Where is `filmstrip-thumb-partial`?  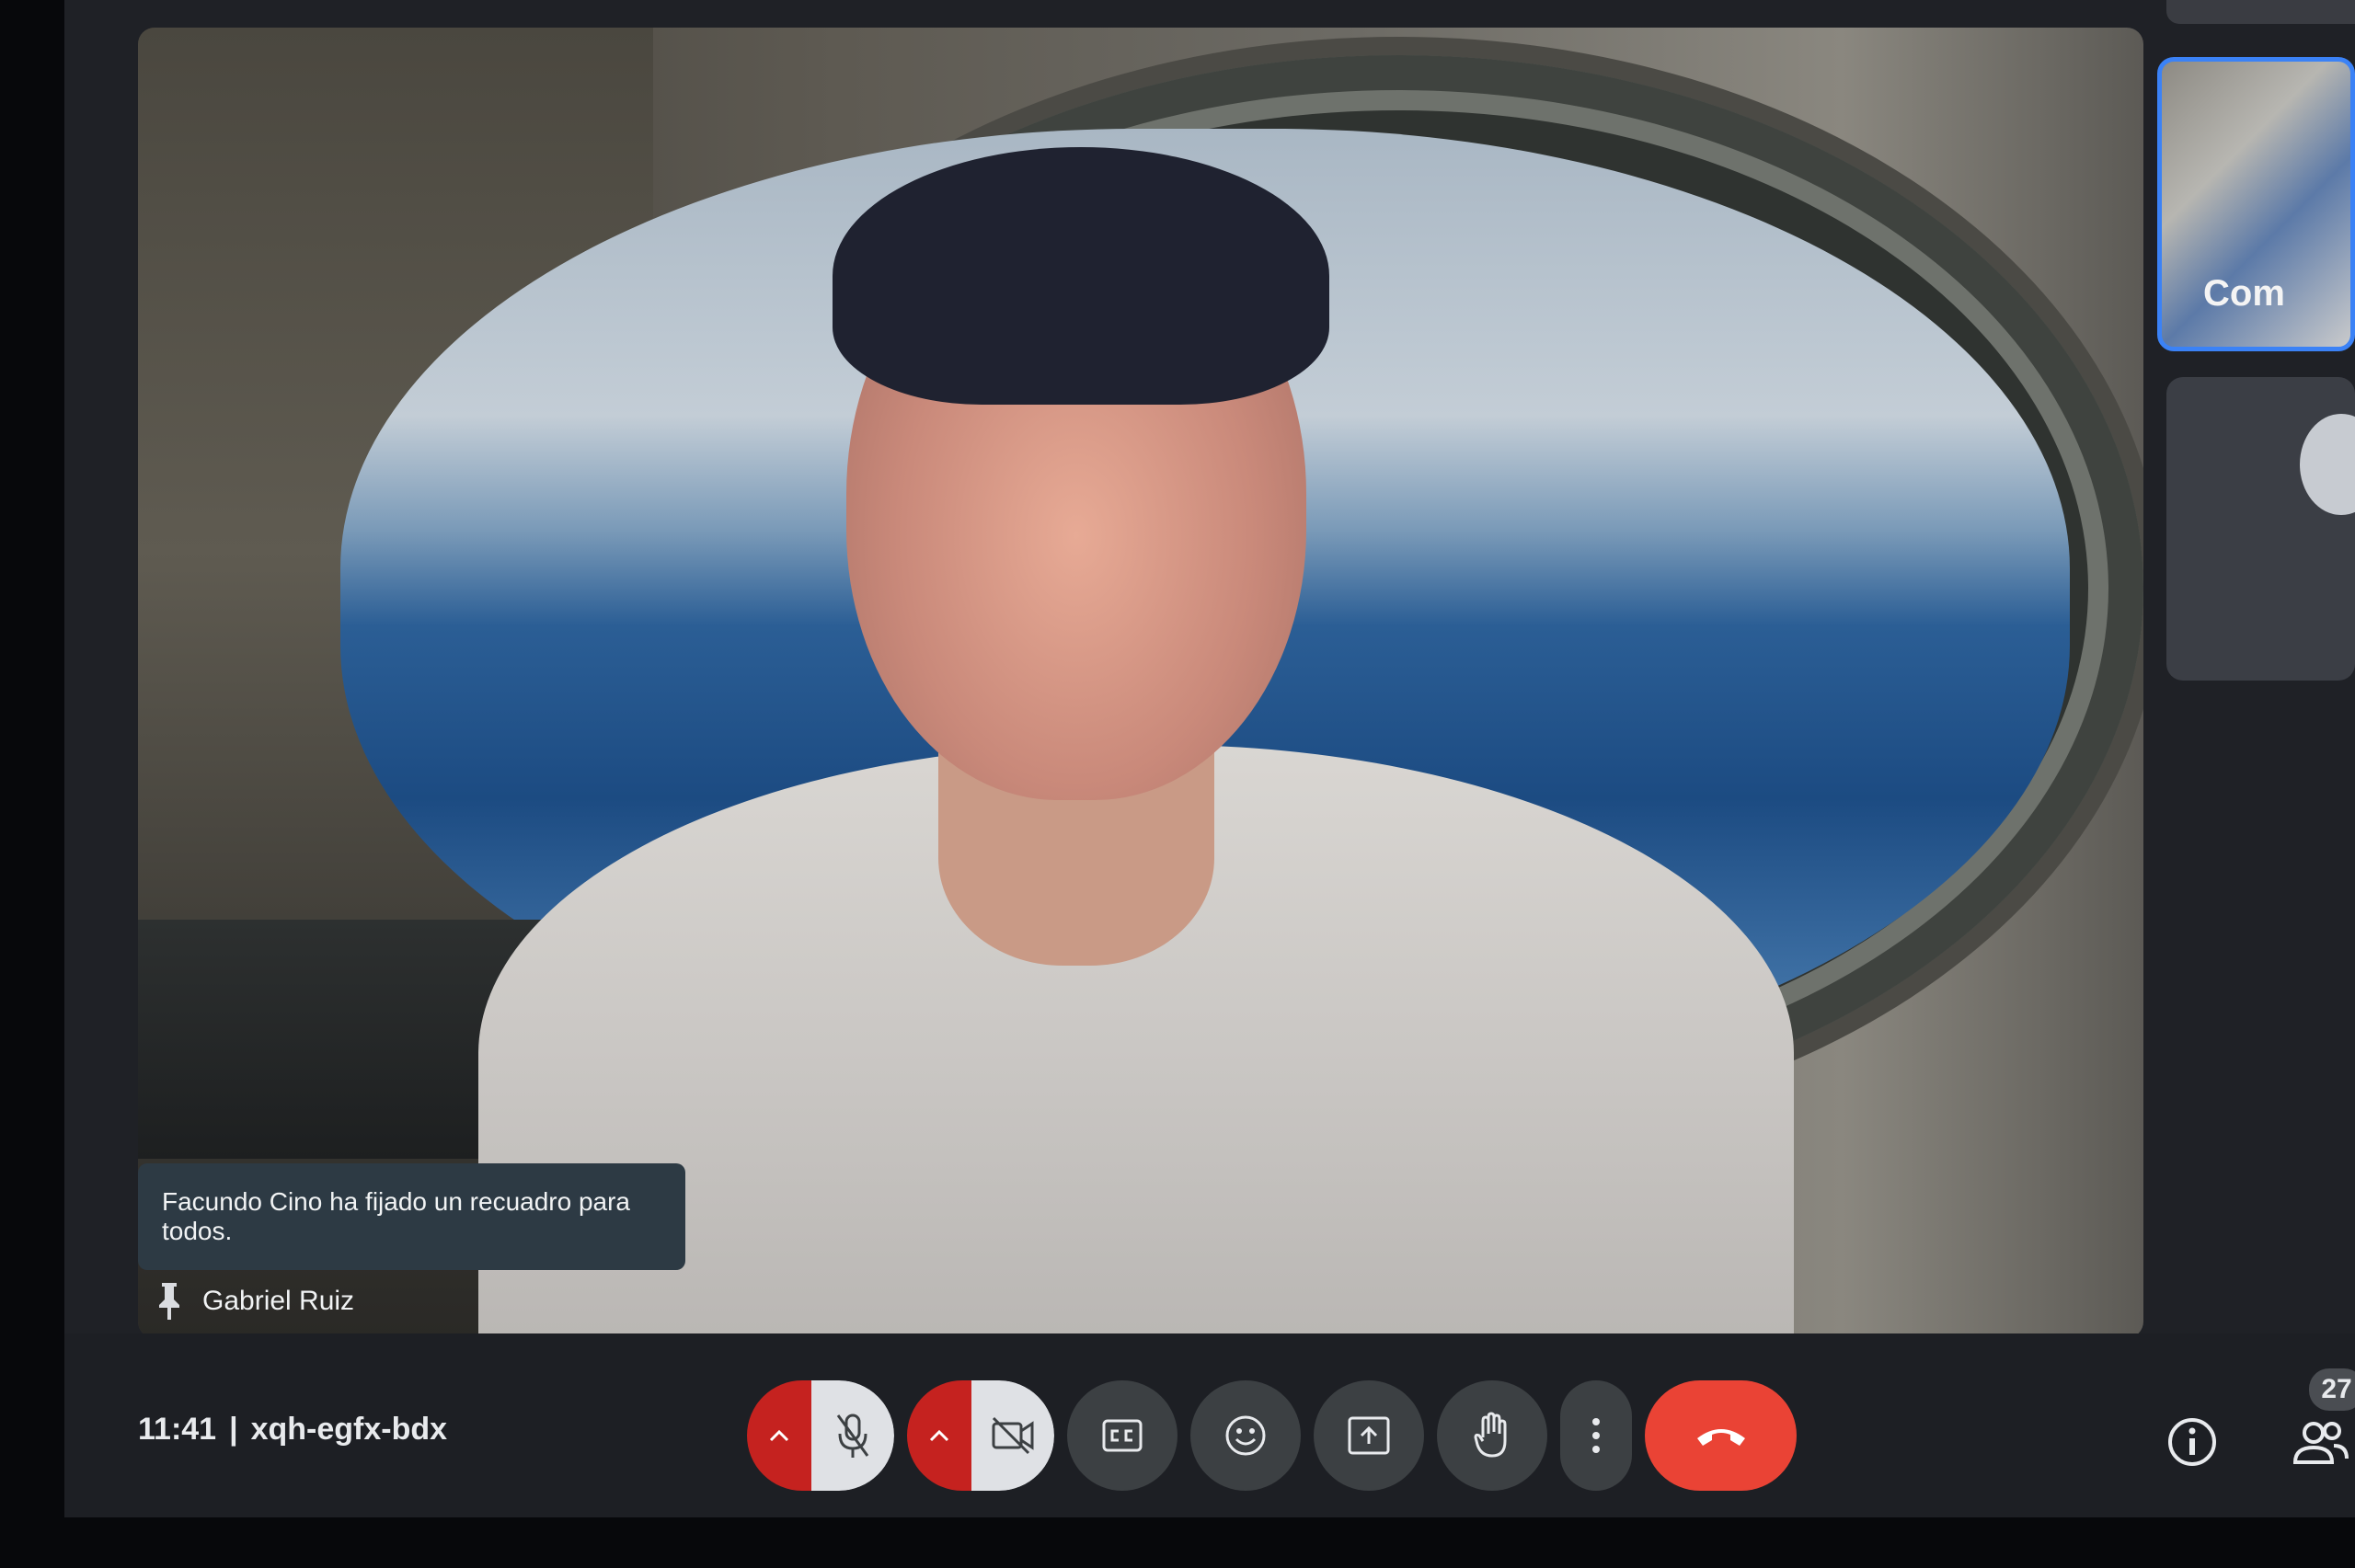 filmstrip-thumb-partial is located at coordinates (2260, 12).